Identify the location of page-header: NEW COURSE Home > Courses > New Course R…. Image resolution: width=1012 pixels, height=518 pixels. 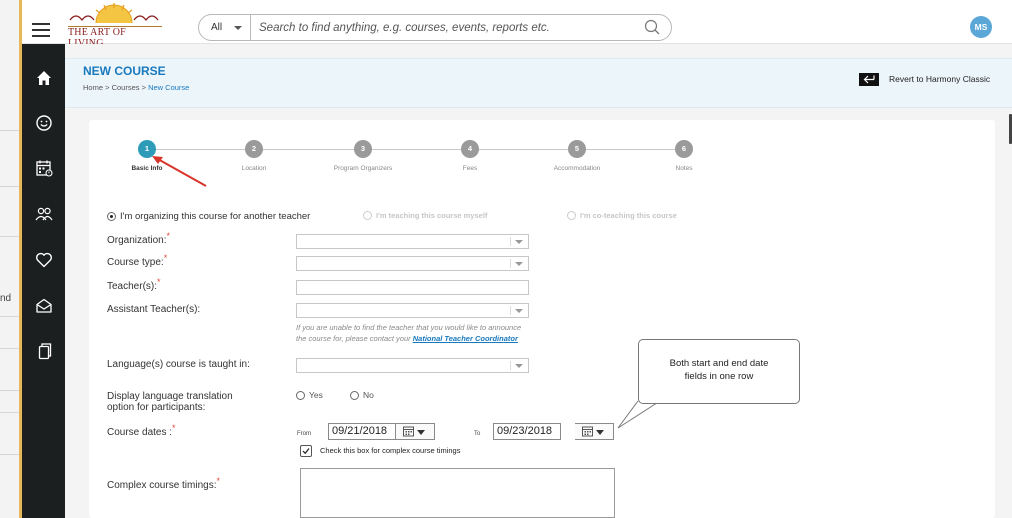
(538, 83).